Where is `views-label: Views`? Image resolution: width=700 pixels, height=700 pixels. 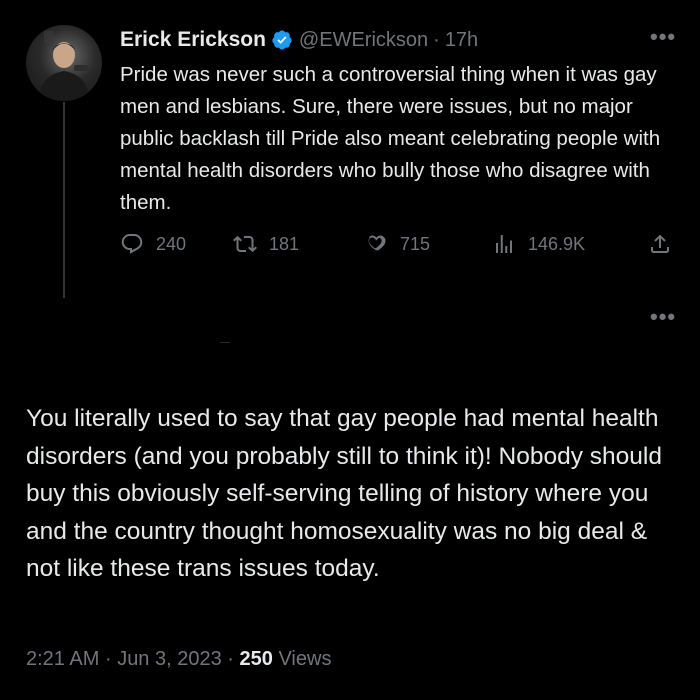 views-label: Views is located at coordinates (305, 659).